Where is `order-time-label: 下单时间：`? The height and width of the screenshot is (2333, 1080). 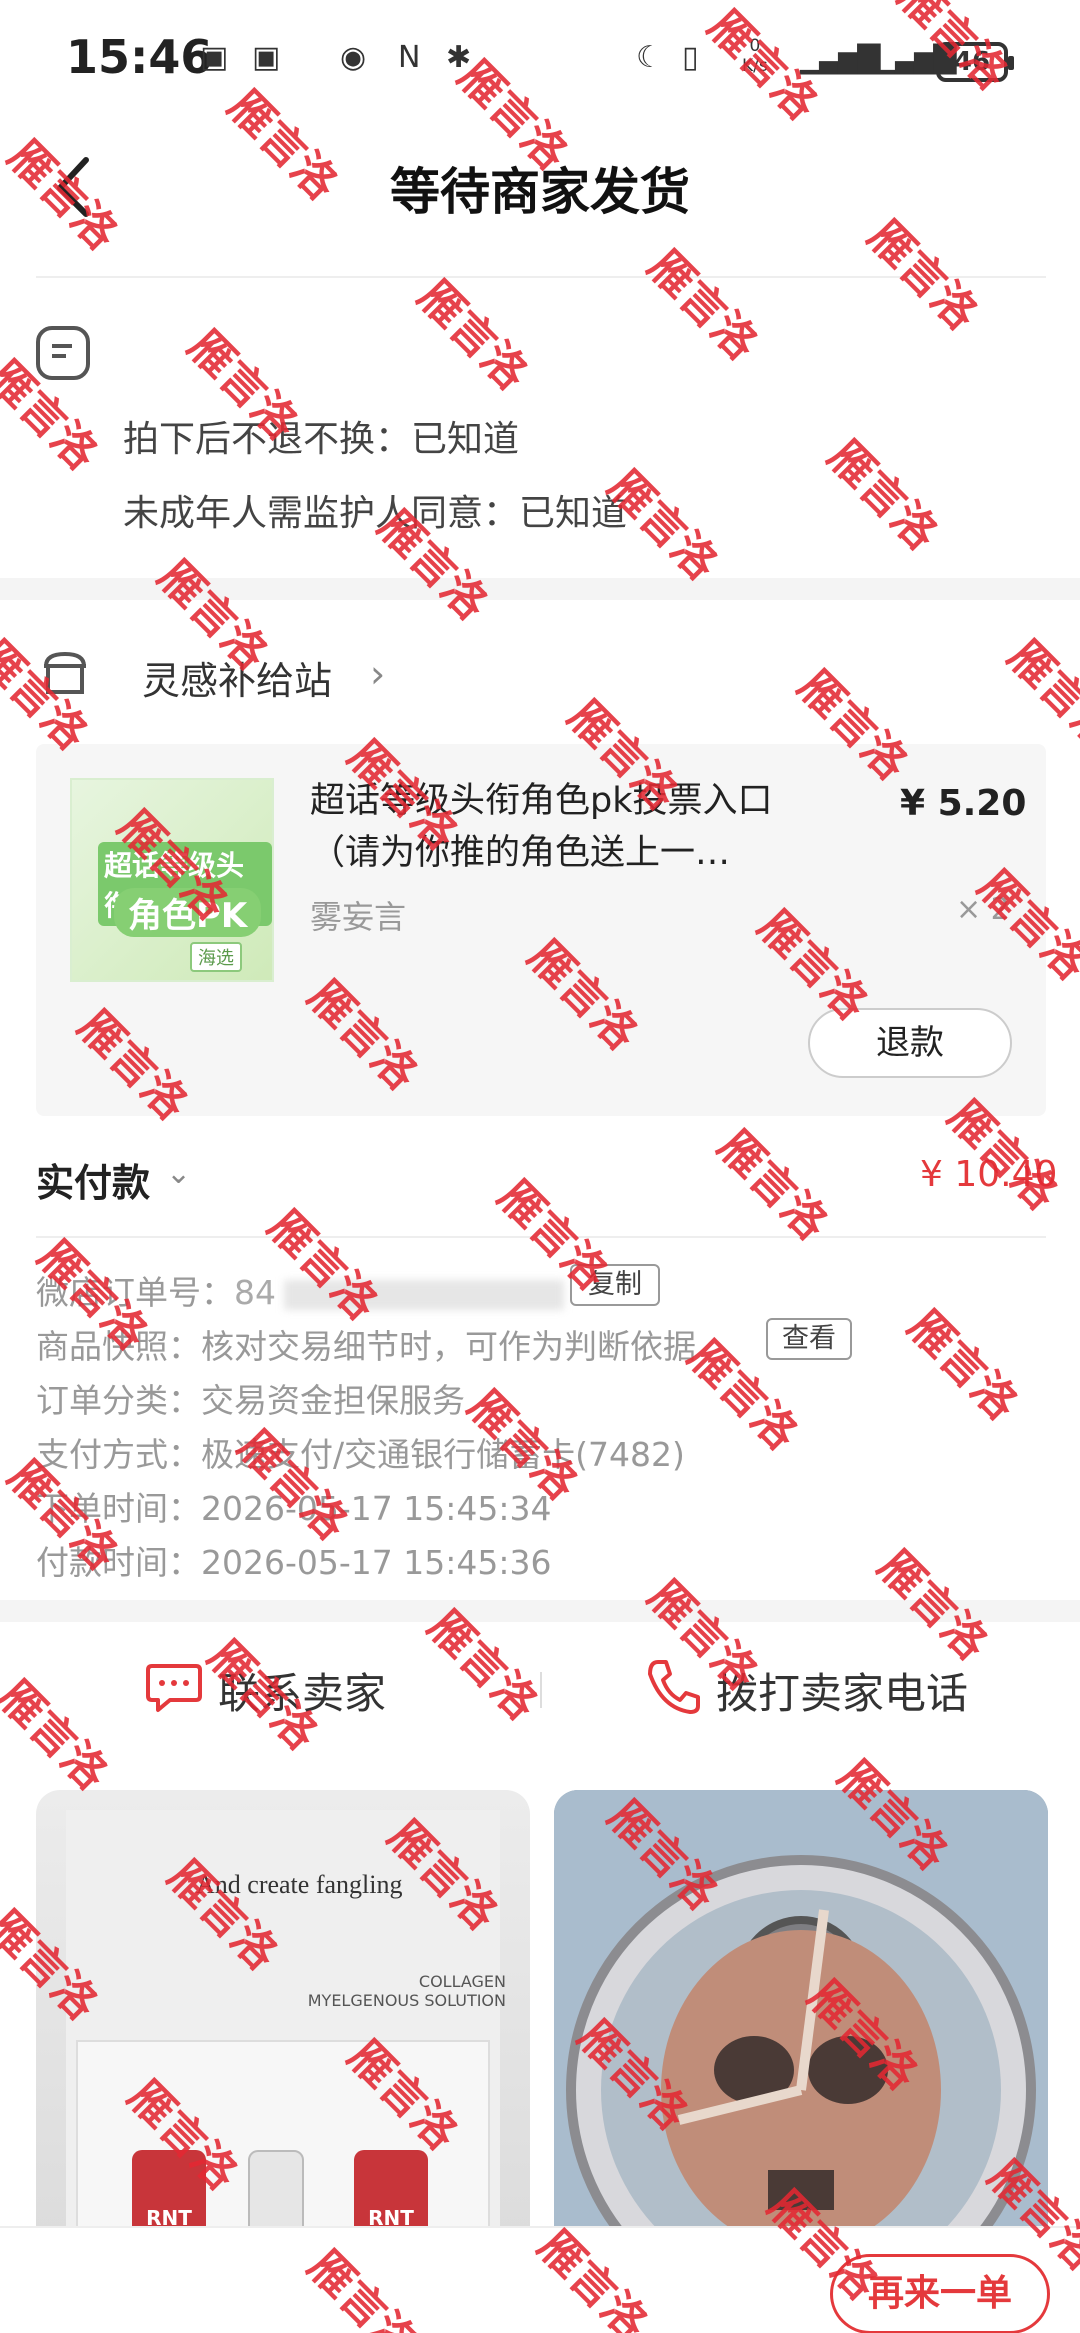
order-time-label: 下单时间： is located at coordinates (118, 1508).